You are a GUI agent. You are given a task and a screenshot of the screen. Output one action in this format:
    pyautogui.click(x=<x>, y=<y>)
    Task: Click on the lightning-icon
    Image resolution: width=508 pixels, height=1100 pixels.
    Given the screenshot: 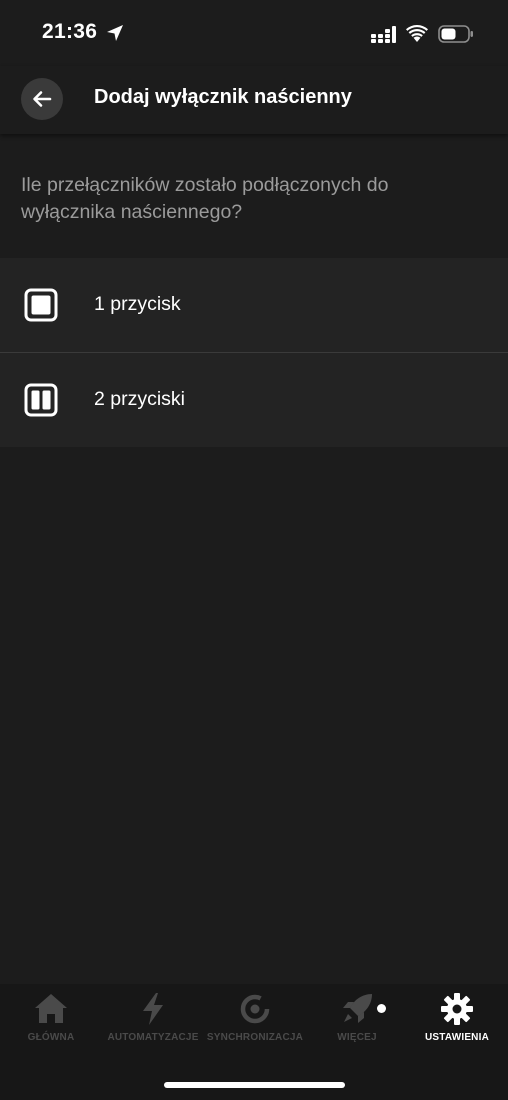 What is the action you would take?
    pyautogui.click(x=153, y=1009)
    